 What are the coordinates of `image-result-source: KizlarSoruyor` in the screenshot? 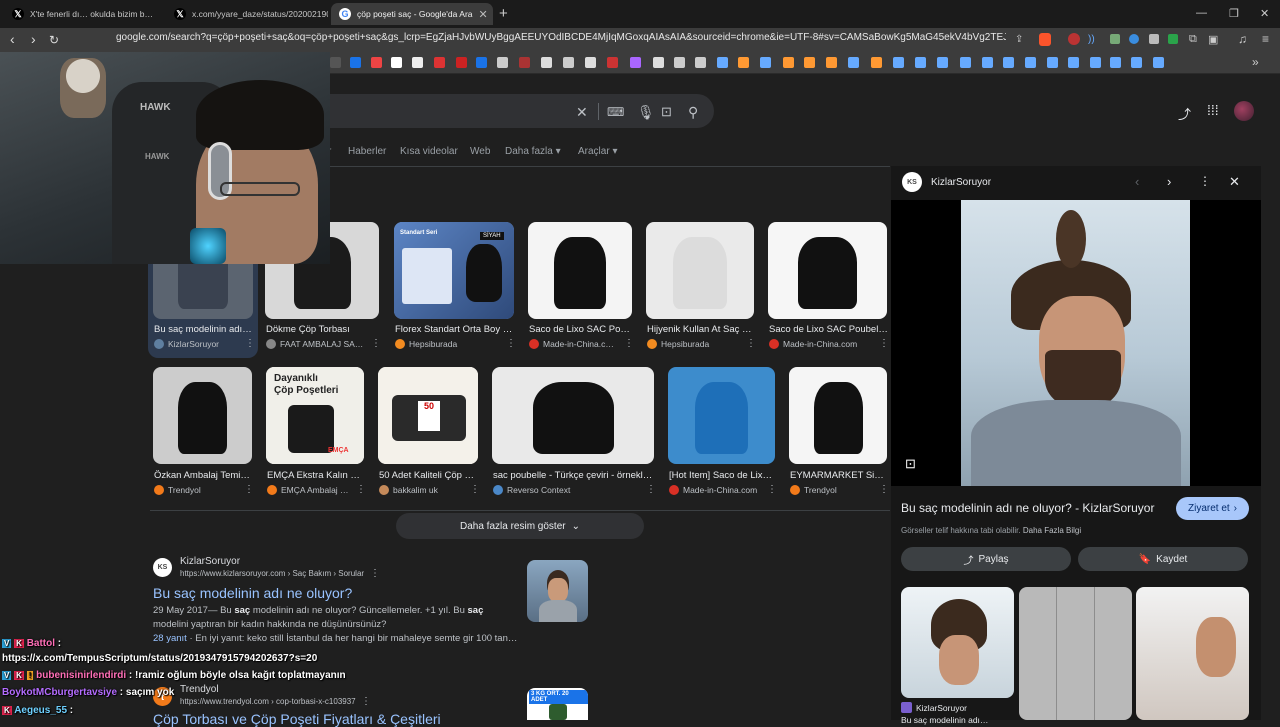 It's located at (186, 344).